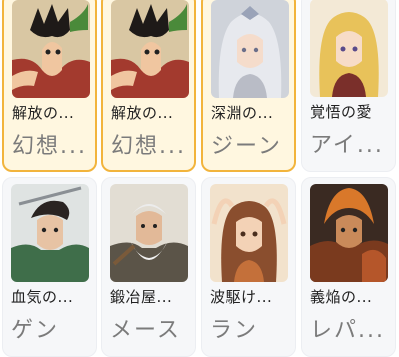 The height and width of the screenshot is (357, 399). I want to click on old-warrior-portrait-icon, so click(149, 233).